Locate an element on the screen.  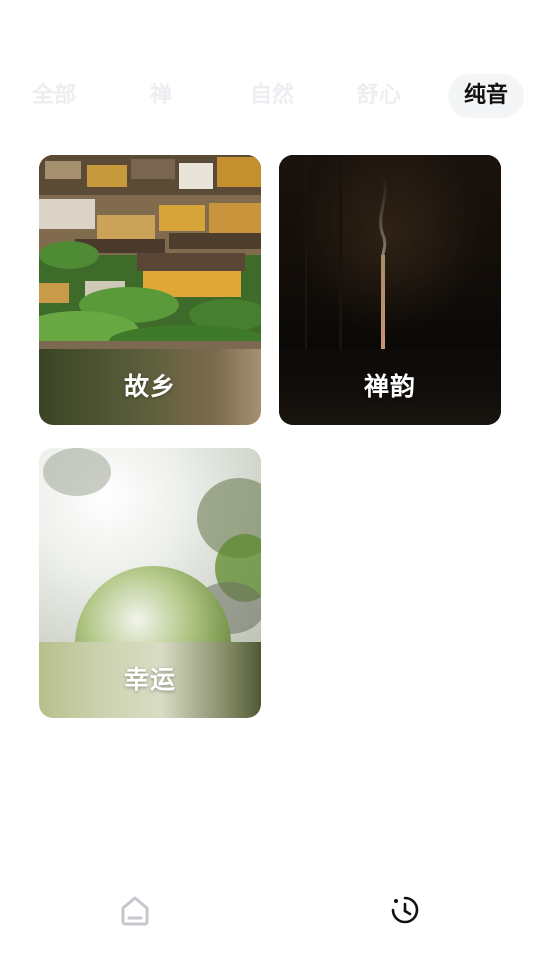
sound-card-hometown: 故乡 is located at coordinates (150, 290).